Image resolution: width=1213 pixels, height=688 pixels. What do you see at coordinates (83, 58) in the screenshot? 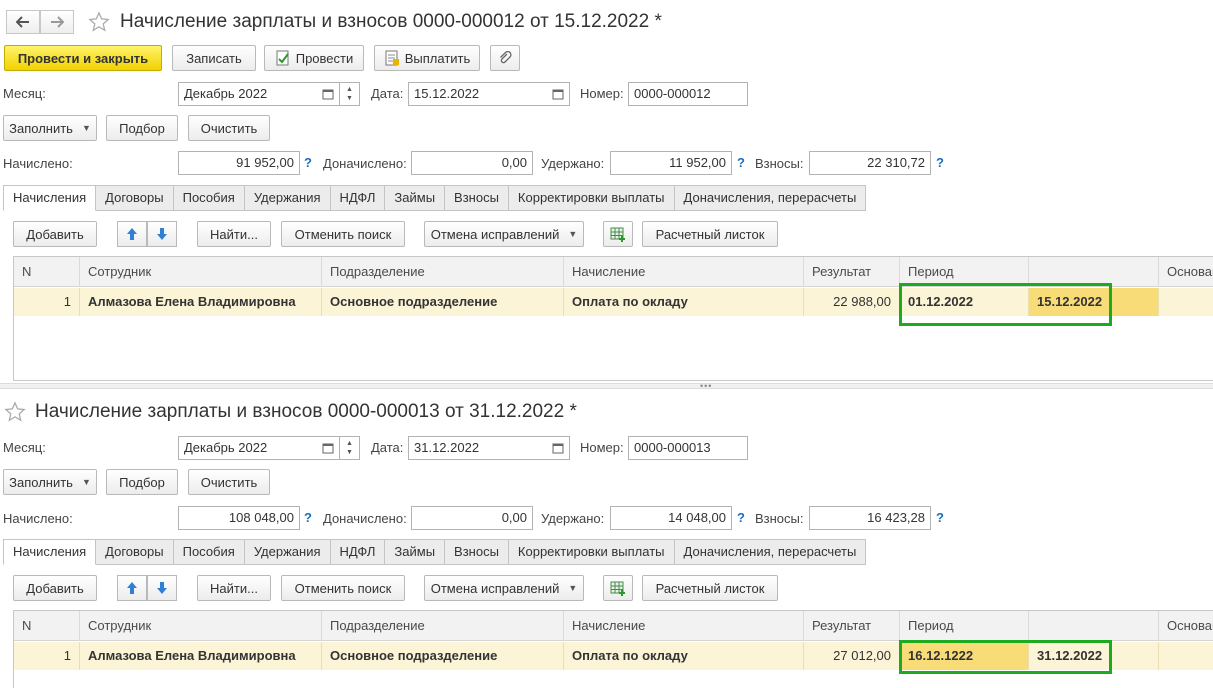
I see `post-and-close-button: Провести и закрыть` at bounding box center [83, 58].